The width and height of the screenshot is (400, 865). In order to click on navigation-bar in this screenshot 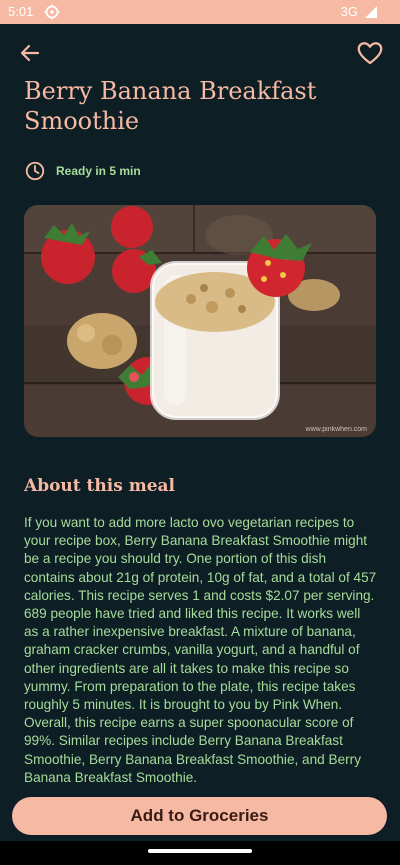, I will do `click(200, 853)`.